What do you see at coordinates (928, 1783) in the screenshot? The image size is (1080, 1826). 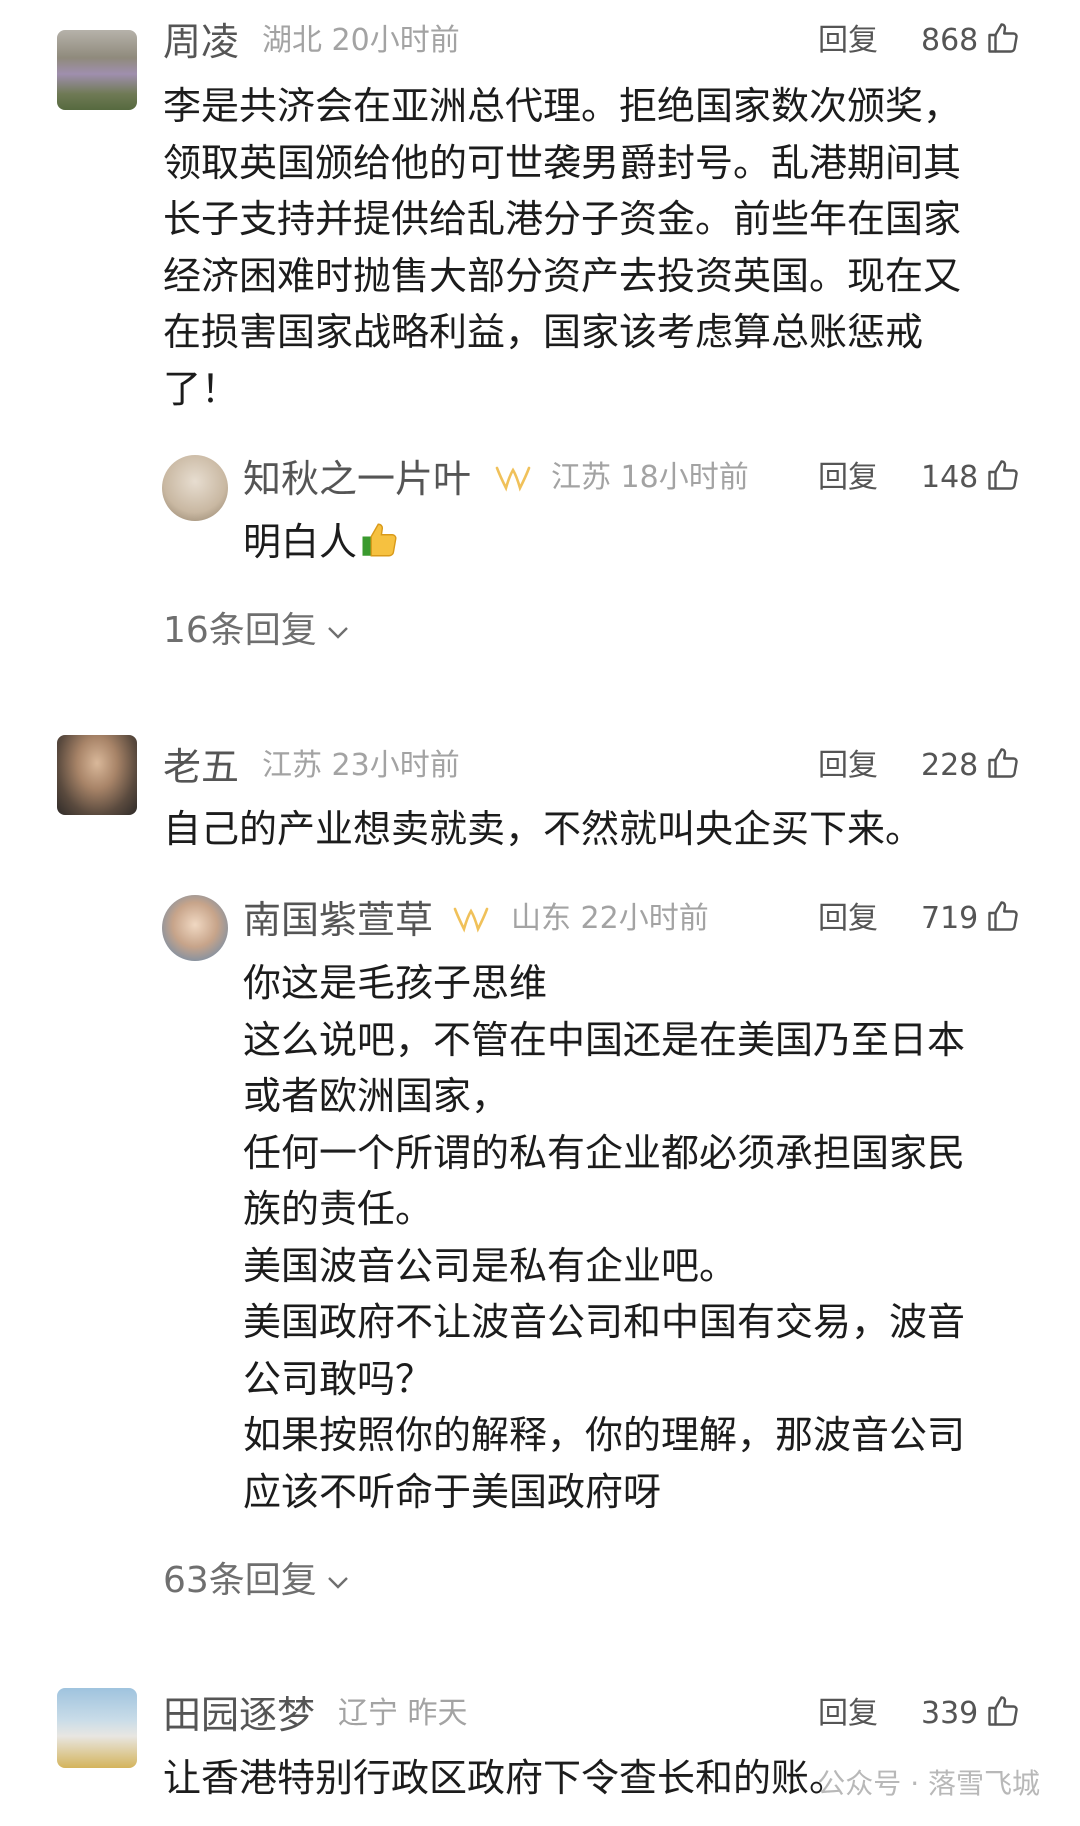 I see `watermark: 公众号 · 落雪飞城` at bounding box center [928, 1783].